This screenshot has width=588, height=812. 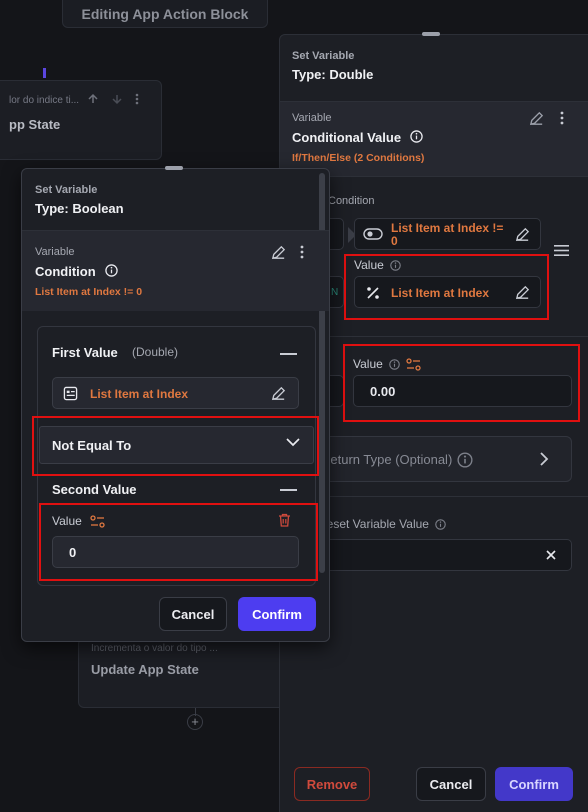 I want to click on panel-title: Type: Boolean, so click(x=79, y=208).